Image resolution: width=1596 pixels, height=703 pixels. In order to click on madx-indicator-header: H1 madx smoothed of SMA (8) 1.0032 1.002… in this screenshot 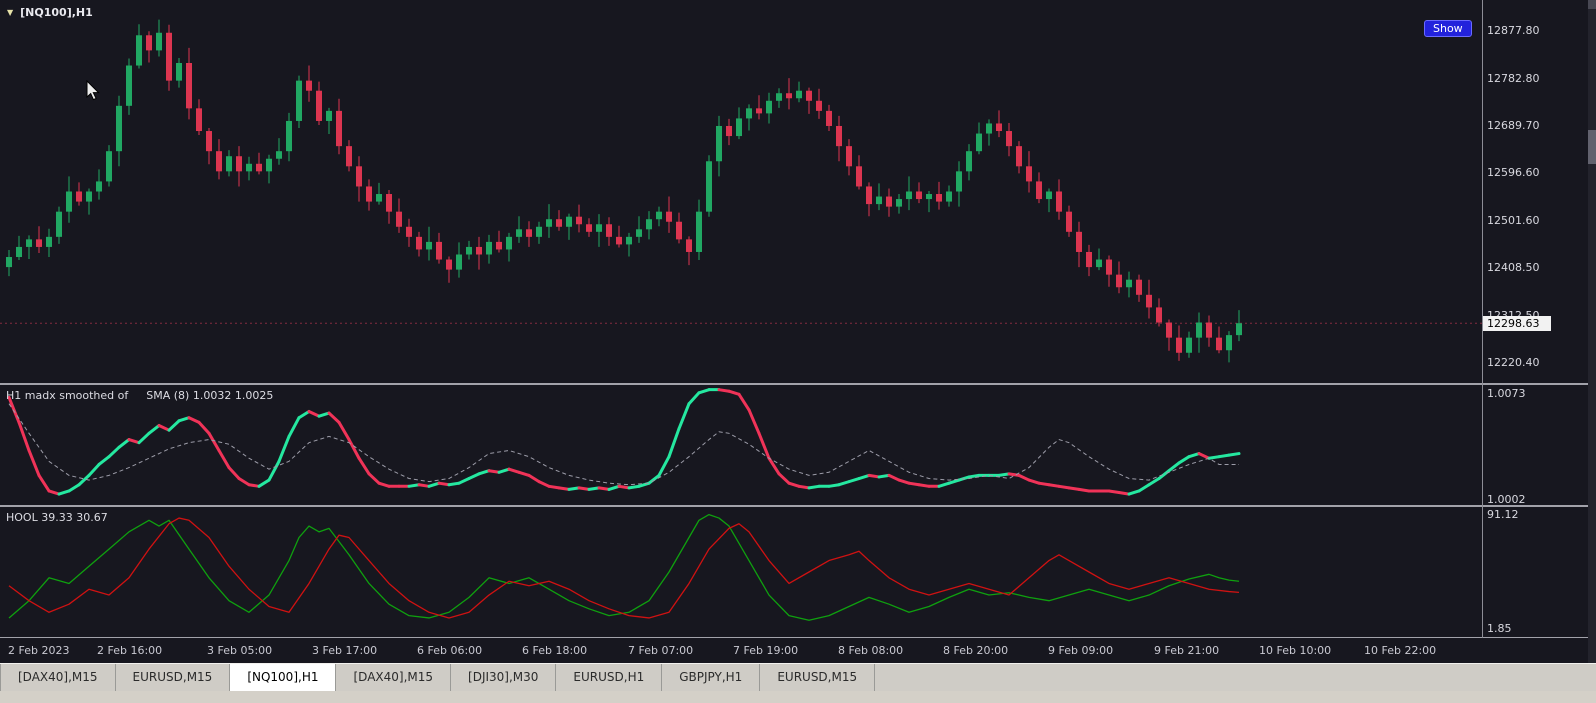, I will do `click(139, 395)`.